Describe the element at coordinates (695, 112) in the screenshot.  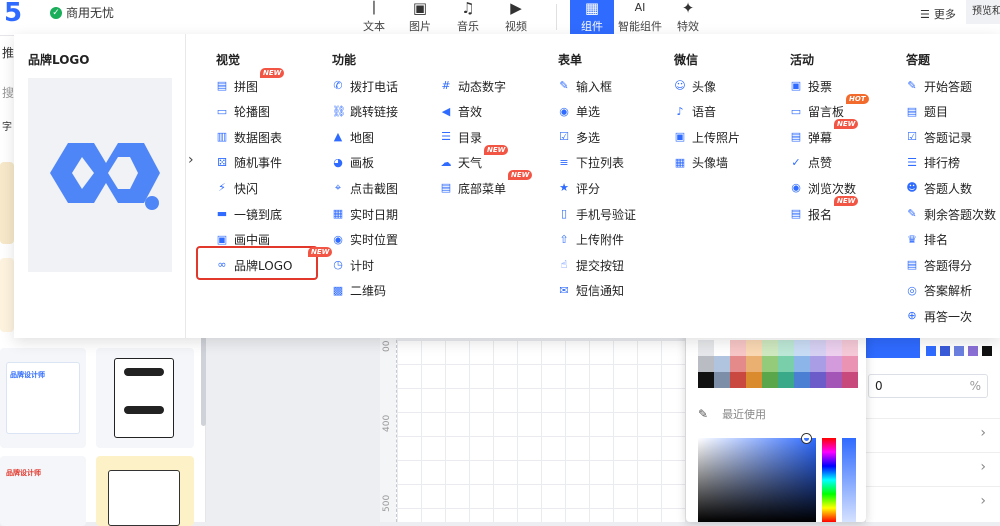
I see `menu-item-mic: ♪ 语音` at that location.